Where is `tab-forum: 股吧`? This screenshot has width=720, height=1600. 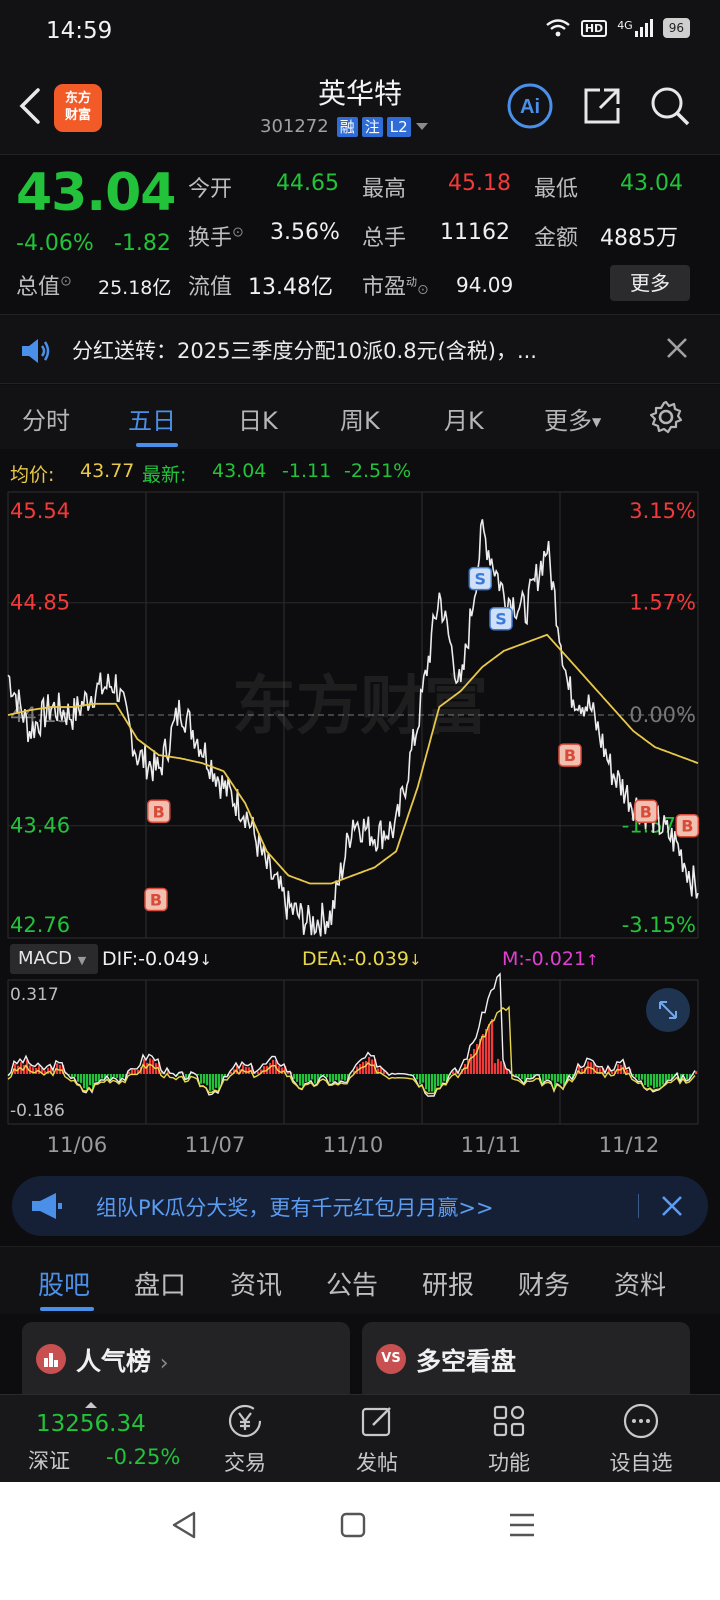
tab-forum: 股吧 is located at coordinates (64, 1283).